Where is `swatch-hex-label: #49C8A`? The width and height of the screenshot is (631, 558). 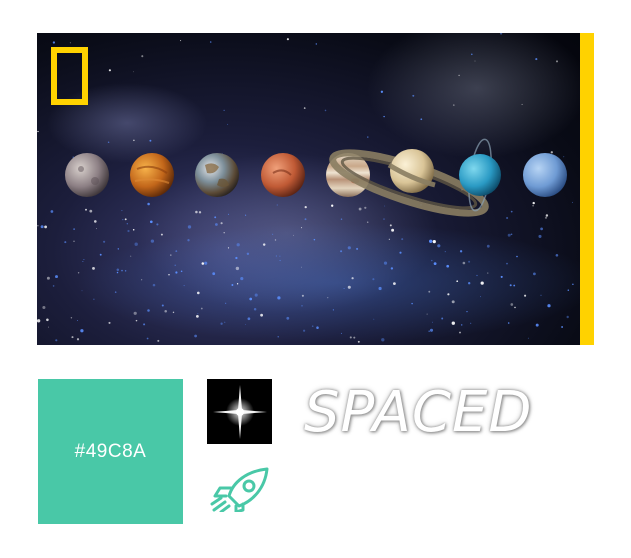 swatch-hex-label: #49C8A is located at coordinates (110, 451).